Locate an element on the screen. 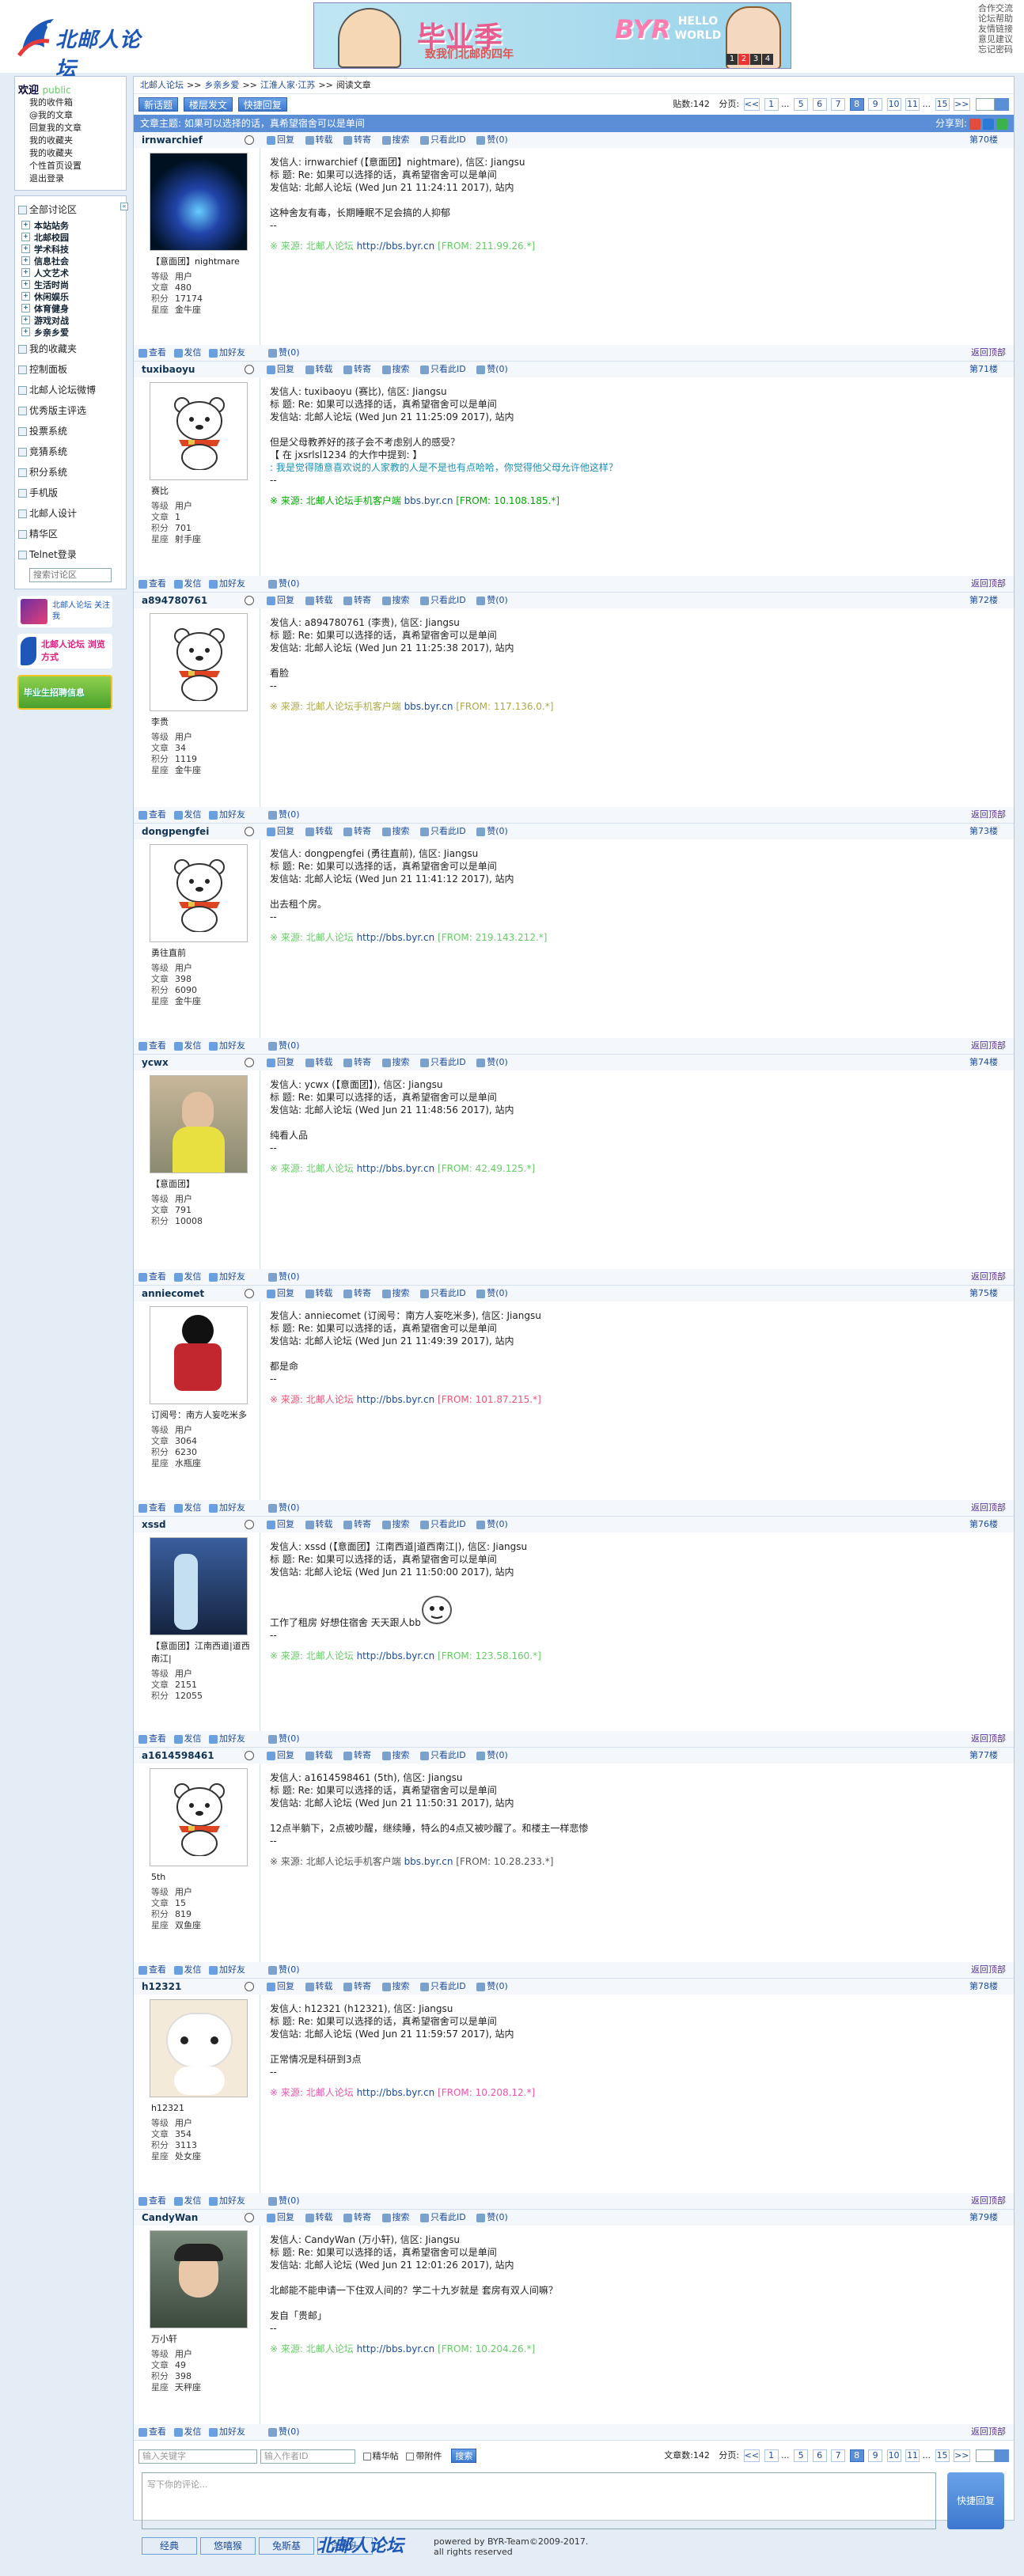 The height and width of the screenshot is (2576, 1024). crumb-section: 乡亲乡爱 is located at coordinates (221, 85).